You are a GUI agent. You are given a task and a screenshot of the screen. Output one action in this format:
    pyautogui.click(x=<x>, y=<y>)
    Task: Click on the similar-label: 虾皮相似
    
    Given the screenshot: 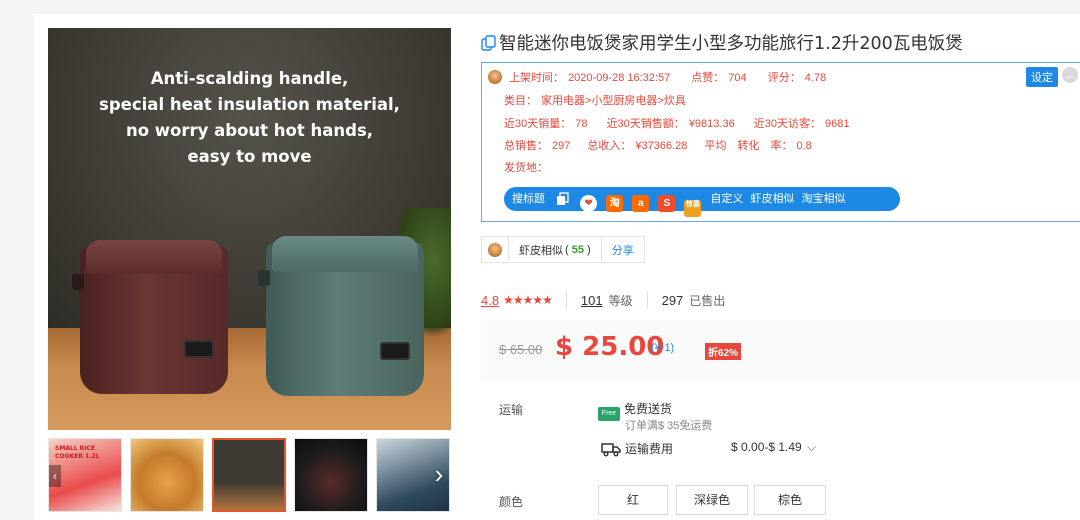 What is the action you would take?
    pyautogui.click(x=541, y=250)
    